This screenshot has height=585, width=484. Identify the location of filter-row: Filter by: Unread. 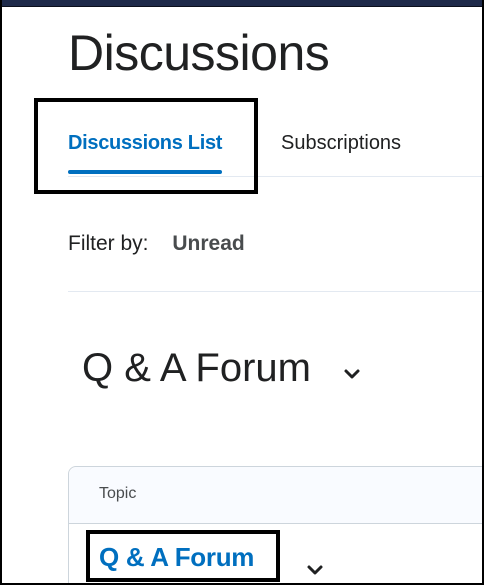
(156, 244).